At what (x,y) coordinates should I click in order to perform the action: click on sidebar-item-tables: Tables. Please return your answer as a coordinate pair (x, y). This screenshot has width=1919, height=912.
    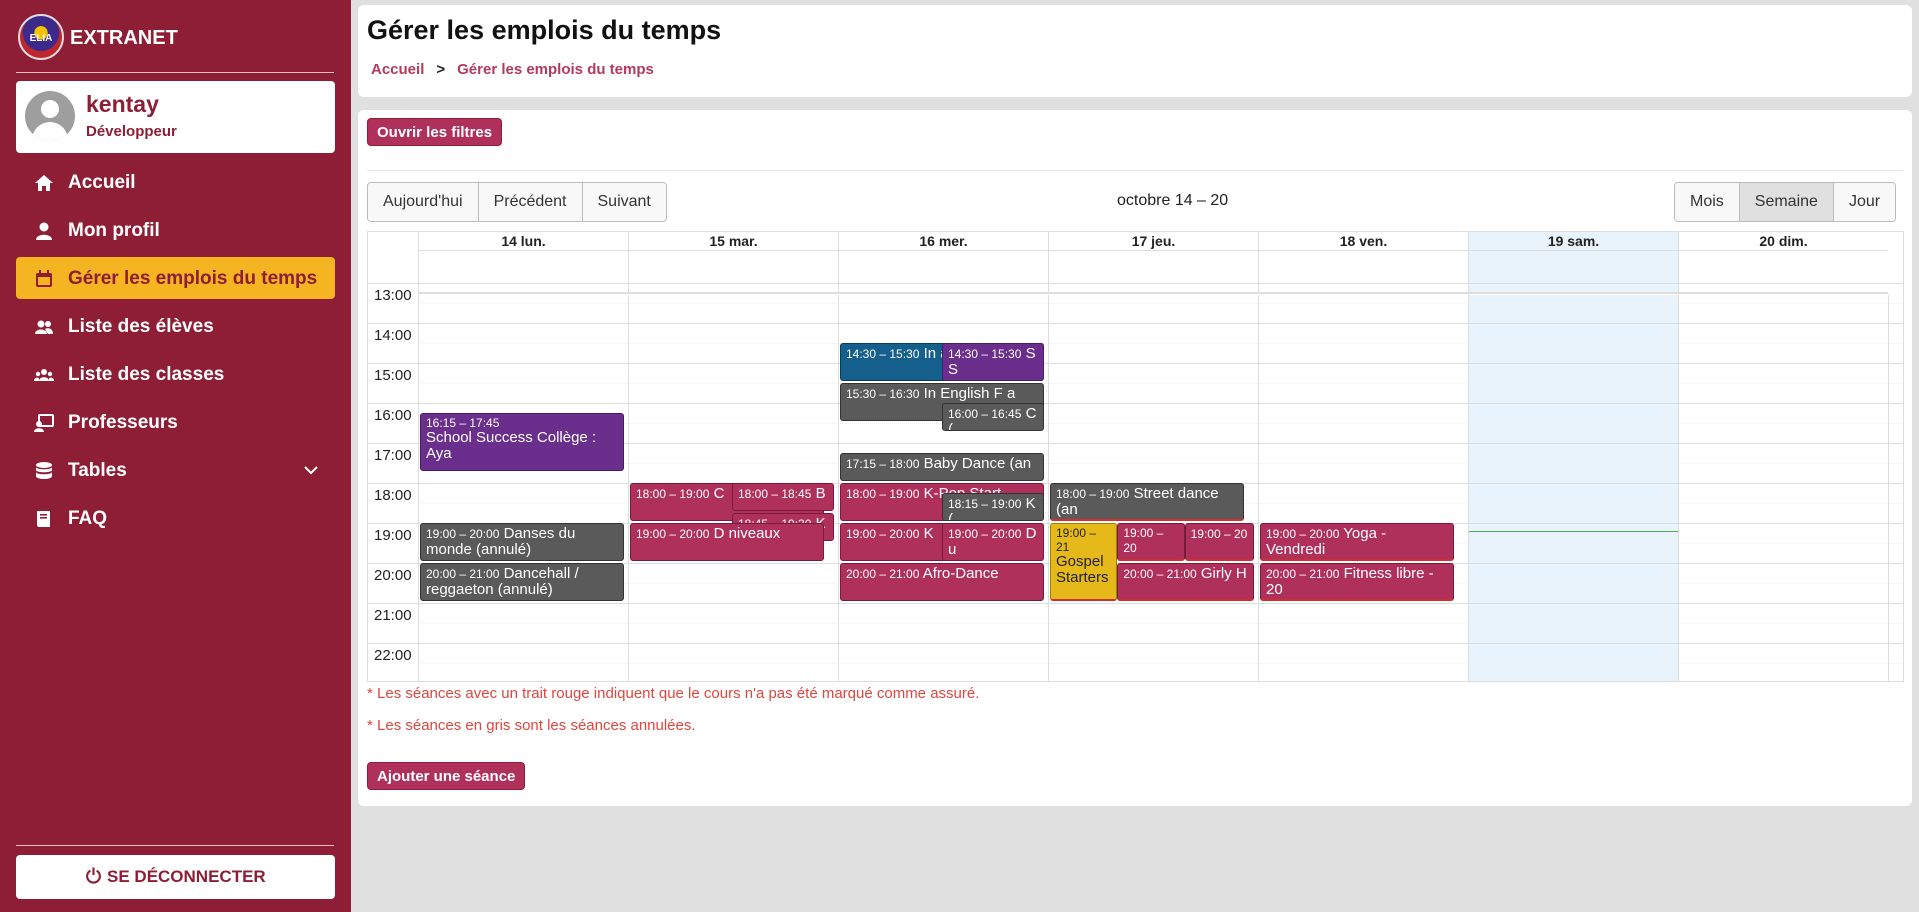
    Looking at the image, I should click on (175, 470).